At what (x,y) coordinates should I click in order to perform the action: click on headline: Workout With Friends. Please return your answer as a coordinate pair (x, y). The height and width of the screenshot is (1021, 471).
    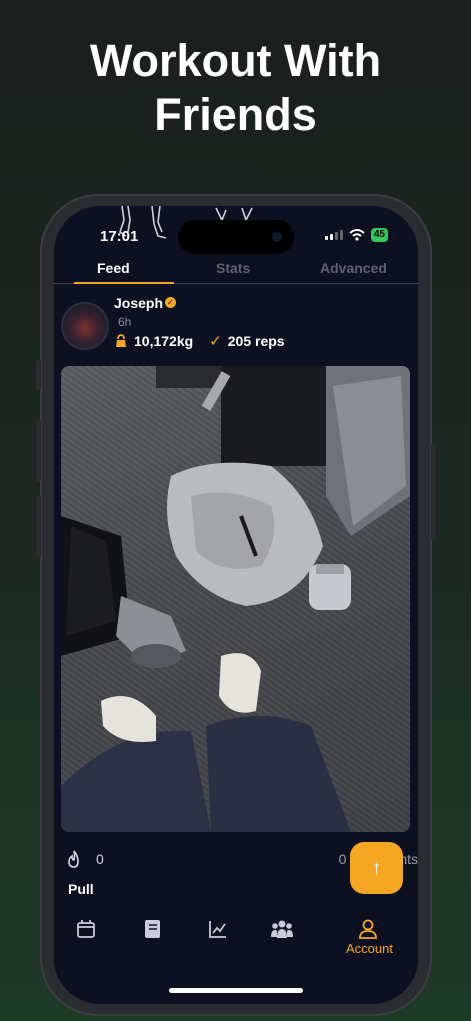
    Looking at the image, I should click on (235, 88).